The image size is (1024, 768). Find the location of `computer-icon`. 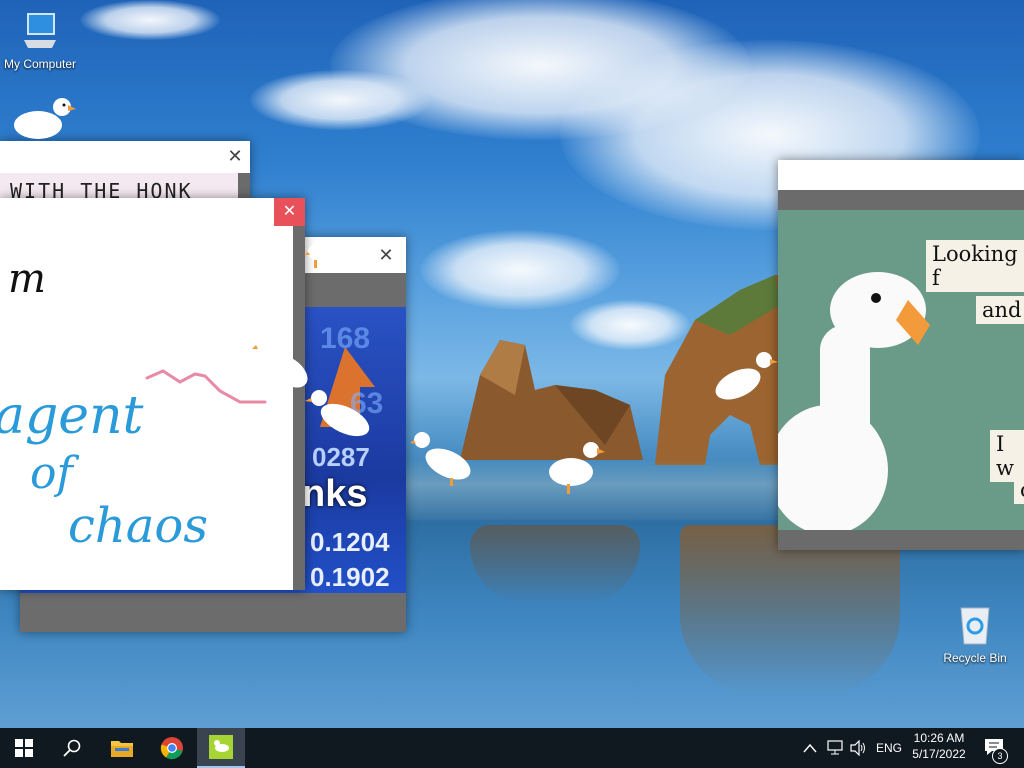

computer-icon is located at coordinates (40, 30).